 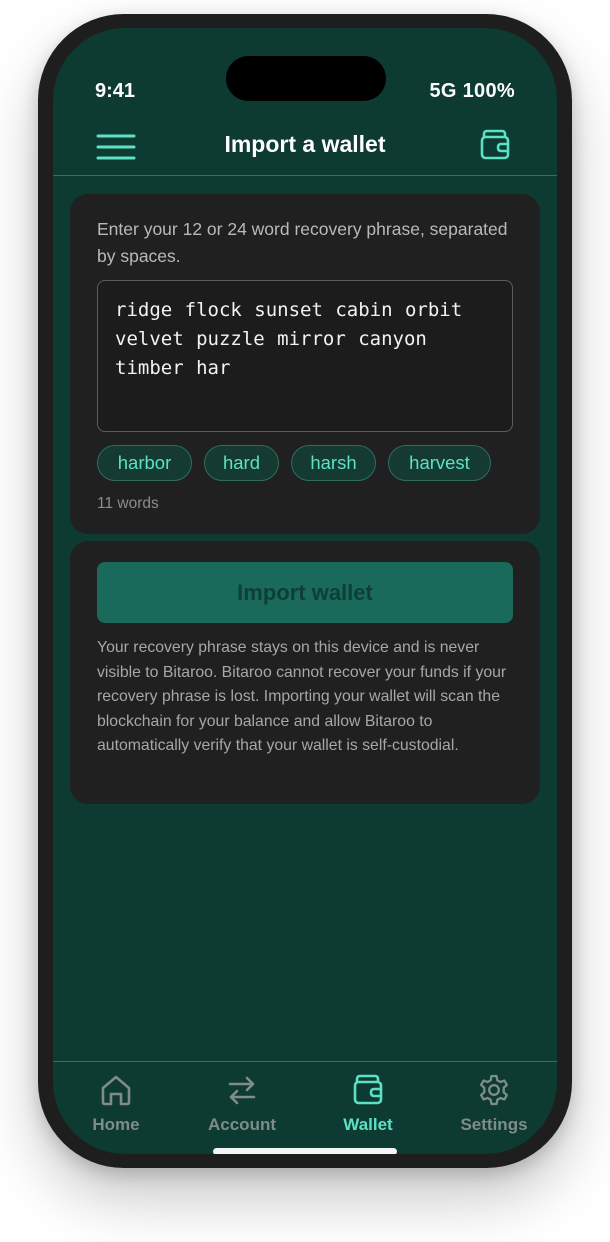 I want to click on dynamic-island, so click(x=306, y=78).